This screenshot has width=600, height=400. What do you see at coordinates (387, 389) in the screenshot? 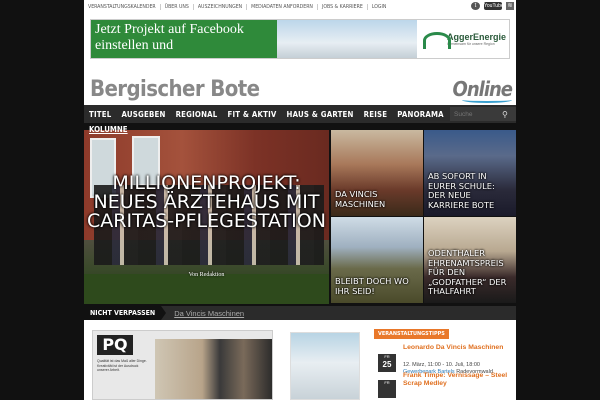
I see `event-date: FR` at bounding box center [387, 389].